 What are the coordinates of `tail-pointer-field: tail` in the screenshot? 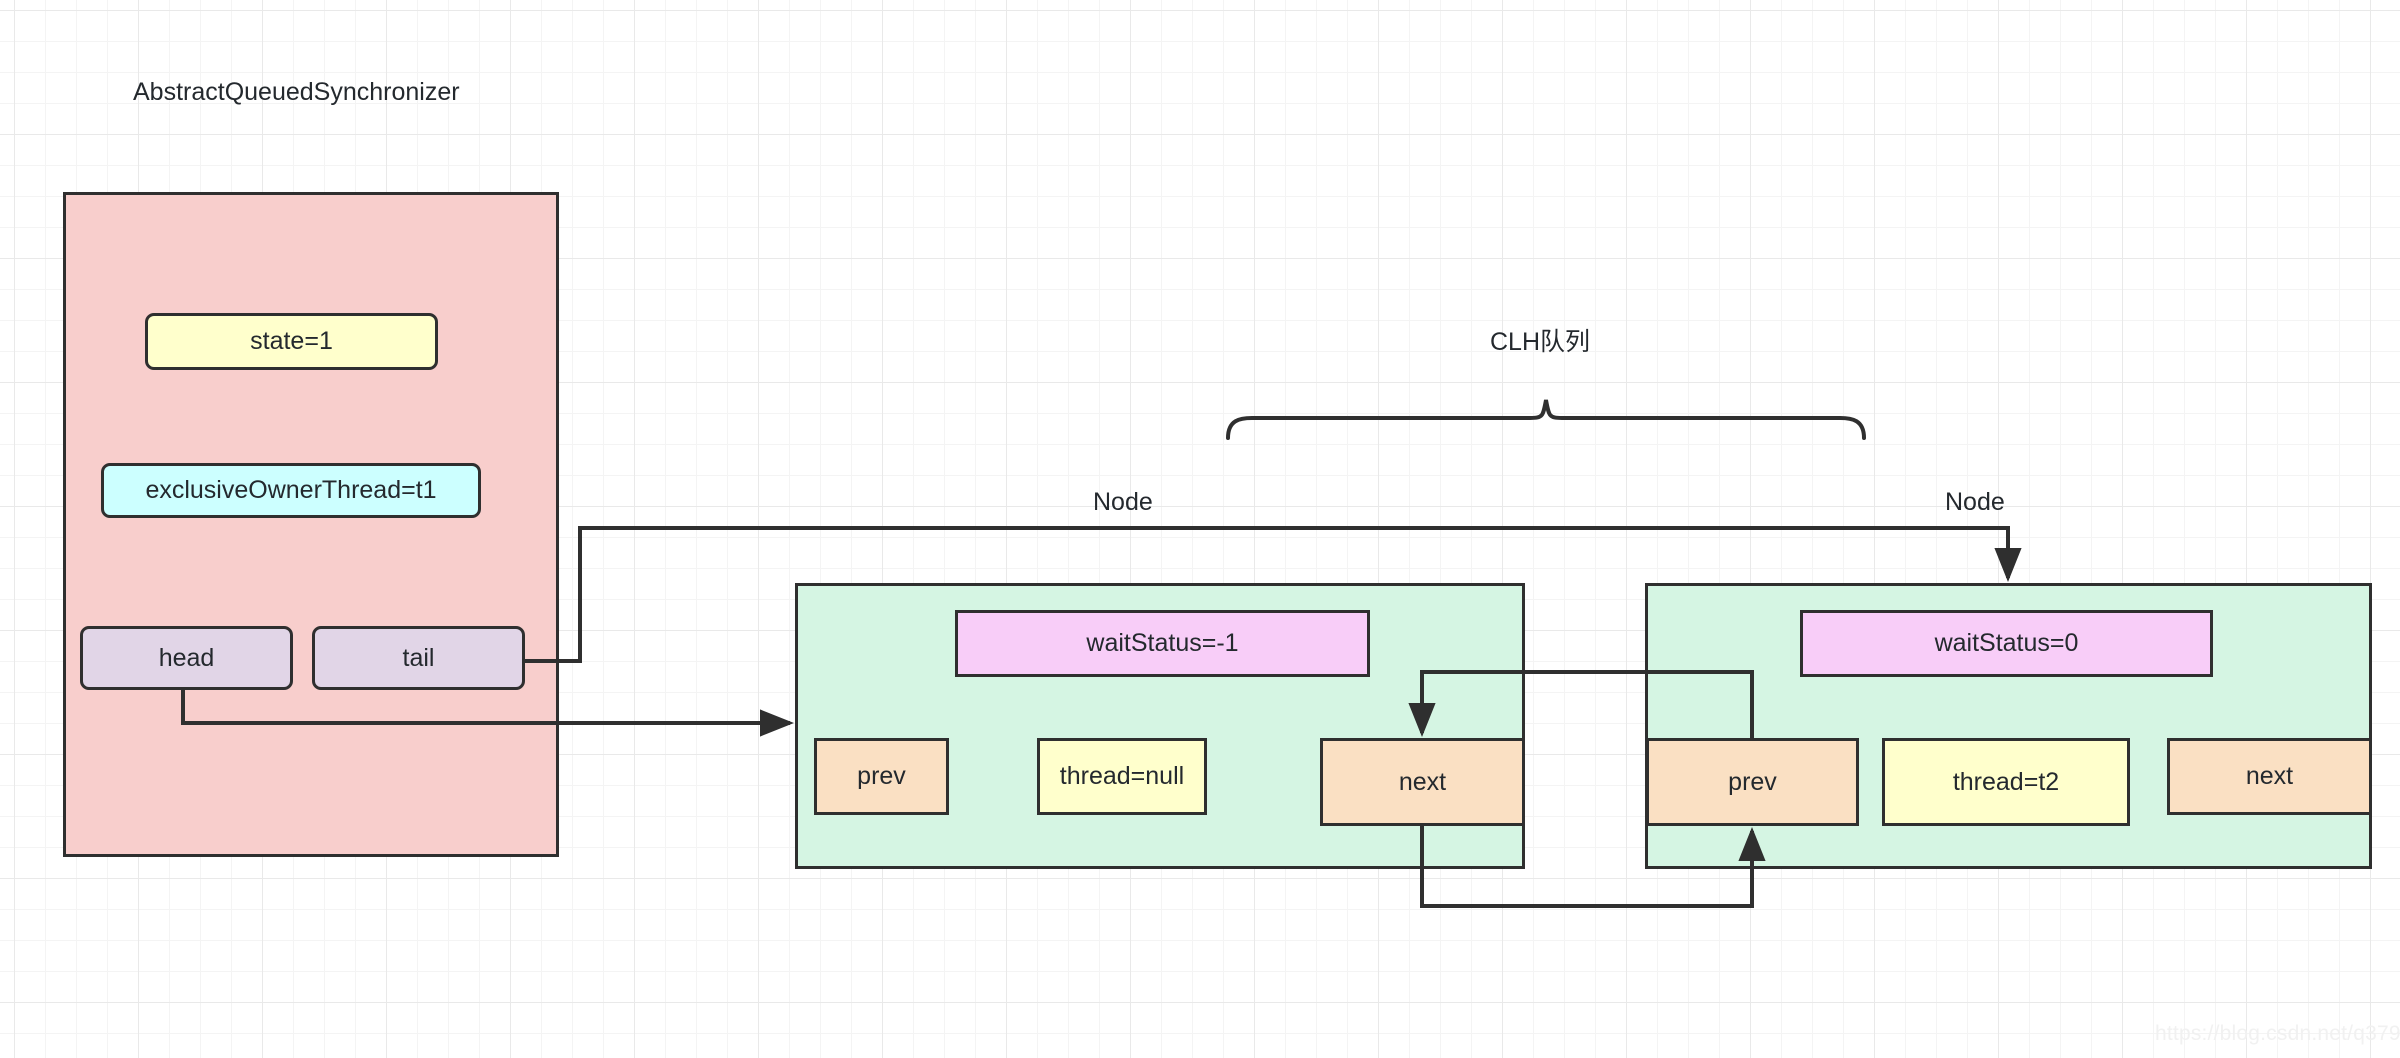 It's located at (418, 658).